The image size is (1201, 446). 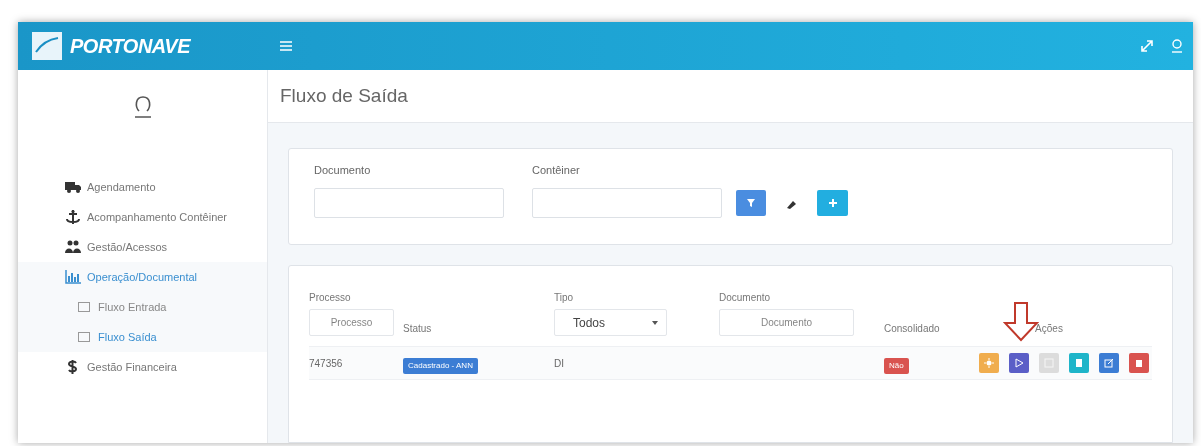 I want to click on column-header: Consolidado, so click(x=912, y=329).